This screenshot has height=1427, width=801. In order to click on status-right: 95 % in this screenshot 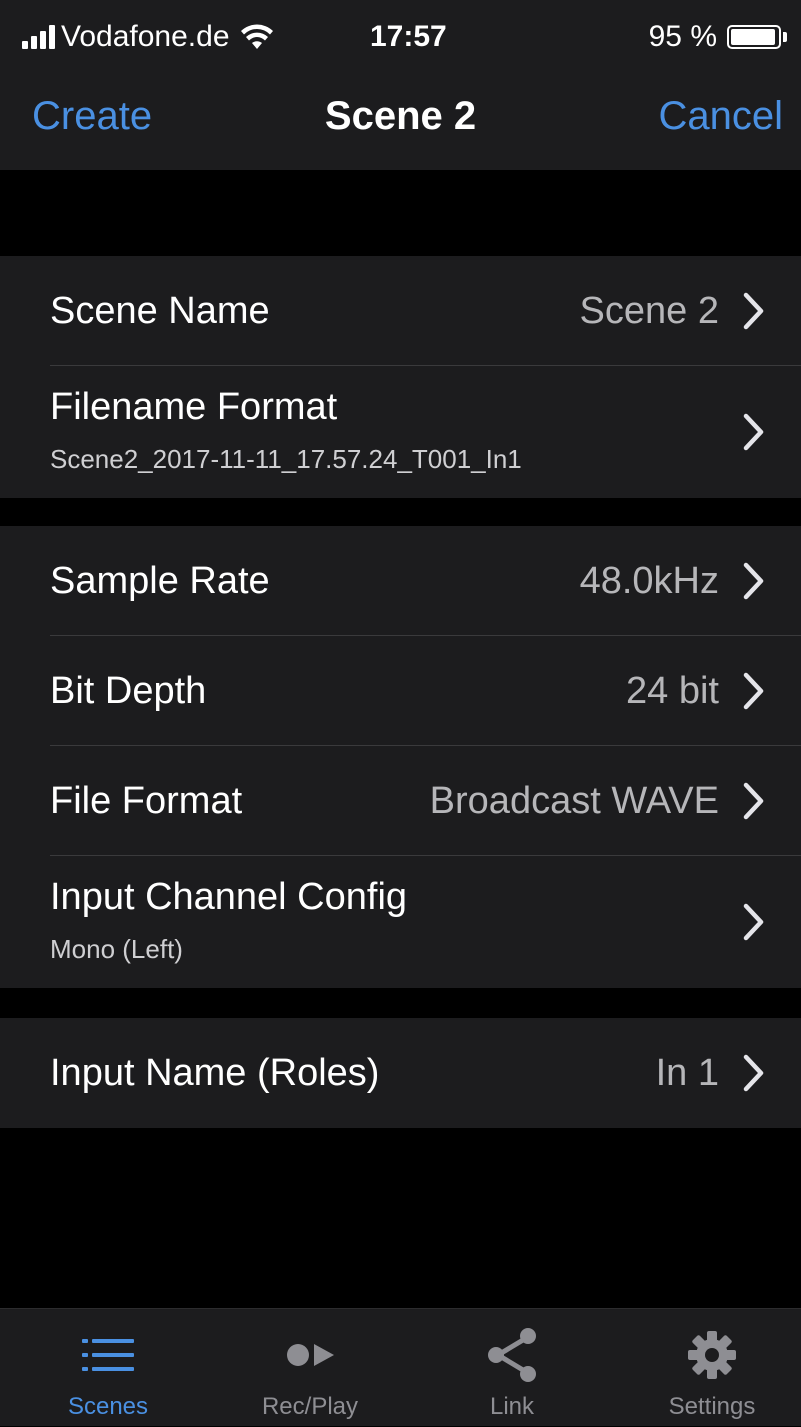, I will do `click(718, 37)`.